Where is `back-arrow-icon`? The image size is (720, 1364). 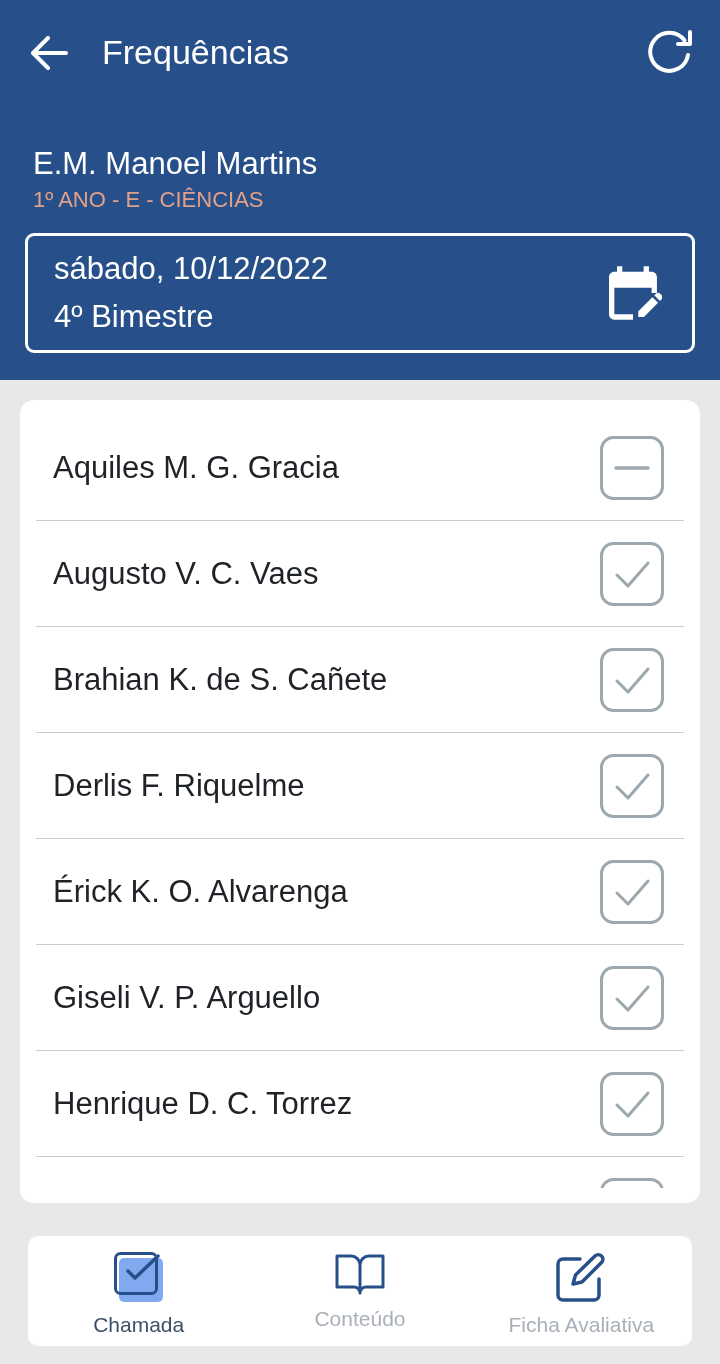
back-arrow-icon is located at coordinates (49, 52).